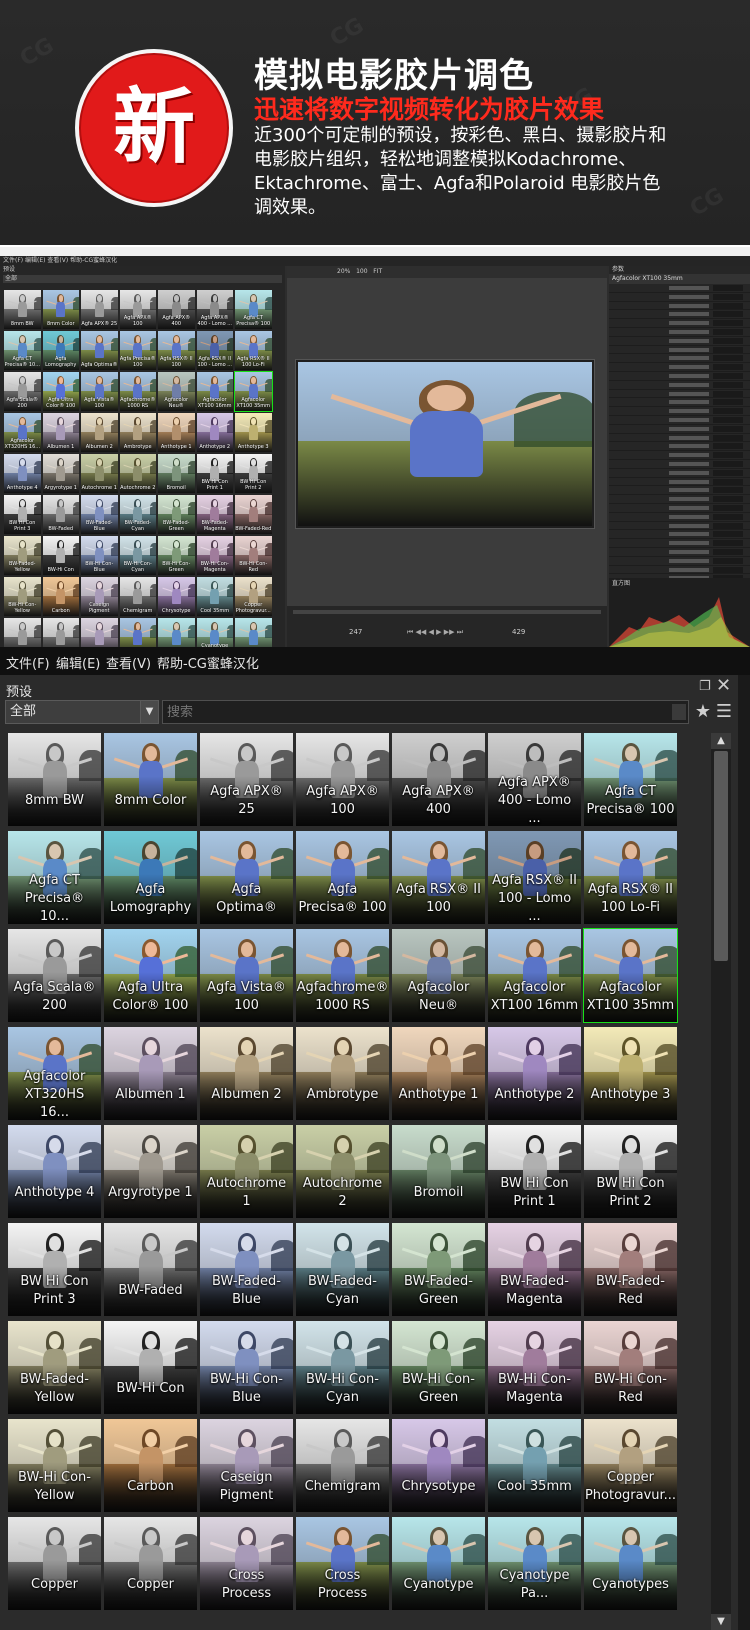  I want to click on preset-thumbnail: BW-Faded-Cyan, so click(342, 1269).